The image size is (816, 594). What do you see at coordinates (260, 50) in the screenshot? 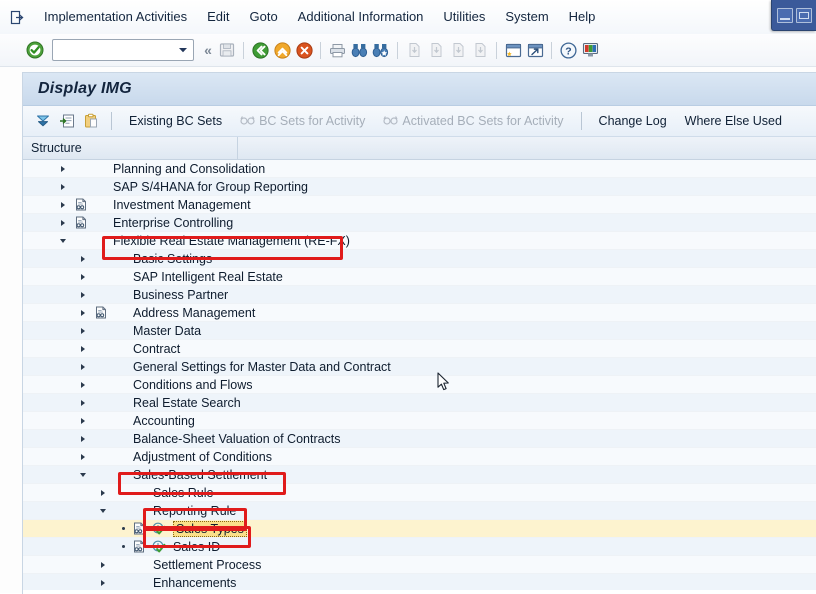
I see `back-icon` at bounding box center [260, 50].